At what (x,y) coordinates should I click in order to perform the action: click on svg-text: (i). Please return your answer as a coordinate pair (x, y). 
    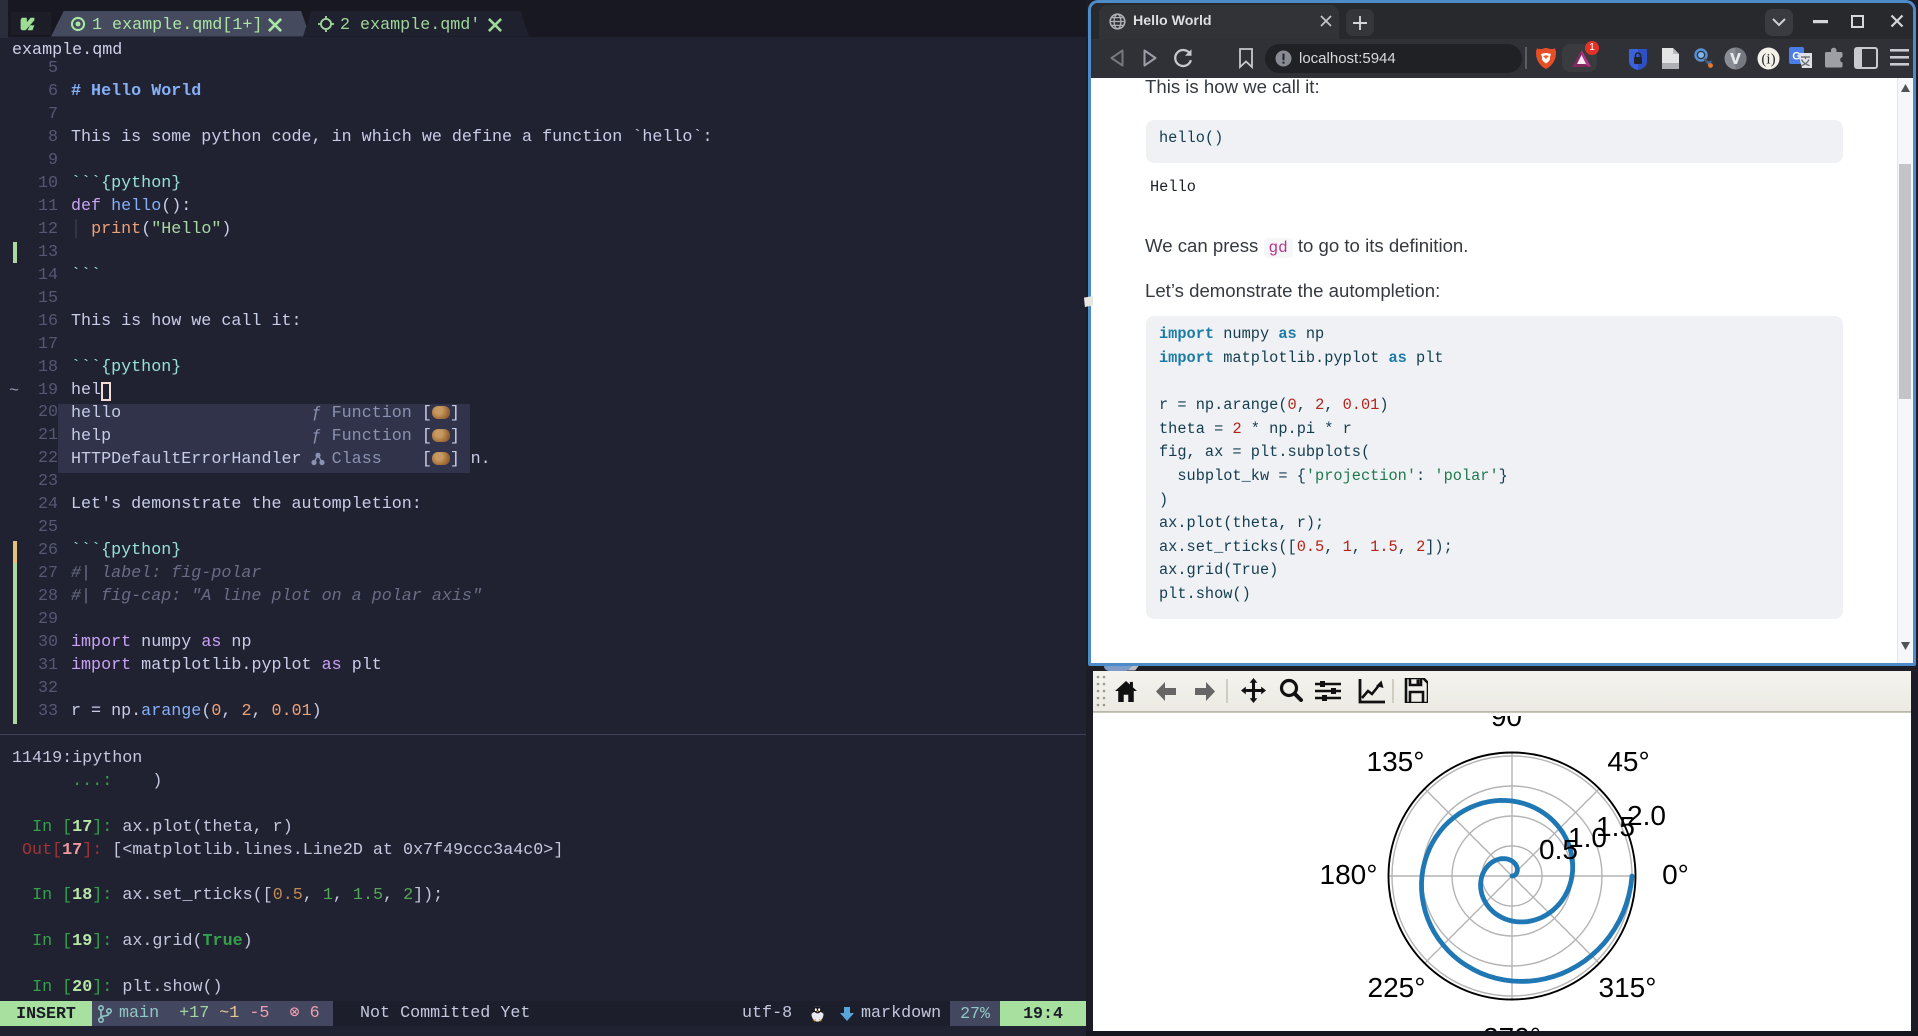
    Looking at the image, I should click on (1768, 60).